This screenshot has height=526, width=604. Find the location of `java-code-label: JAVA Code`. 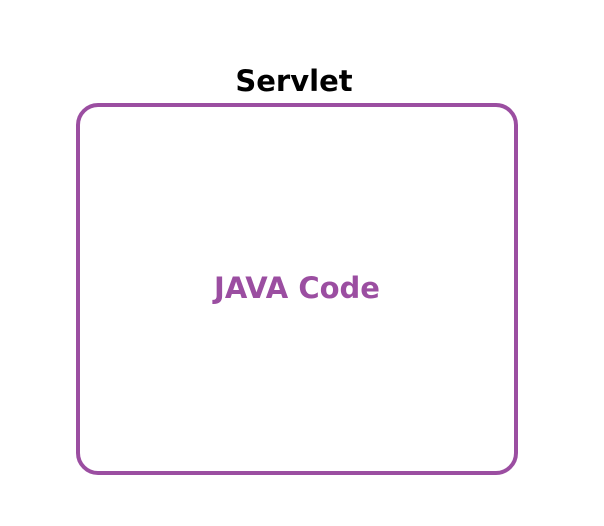

java-code-label: JAVA Code is located at coordinates (297, 288).